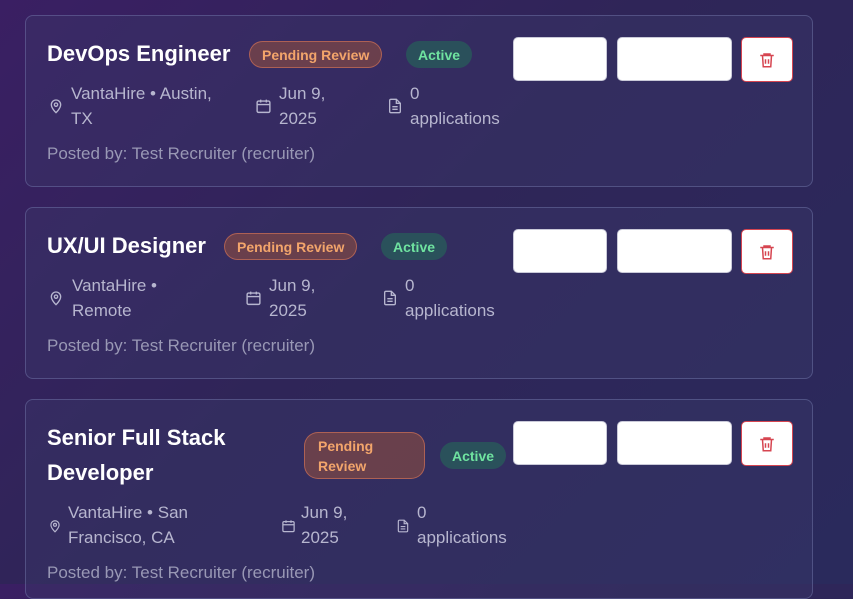 The height and width of the screenshot is (599, 853). Describe the element at coordinates (141, 106) in the screenshot. I see `job-location: VantaHire • Austin, TX` at that location.